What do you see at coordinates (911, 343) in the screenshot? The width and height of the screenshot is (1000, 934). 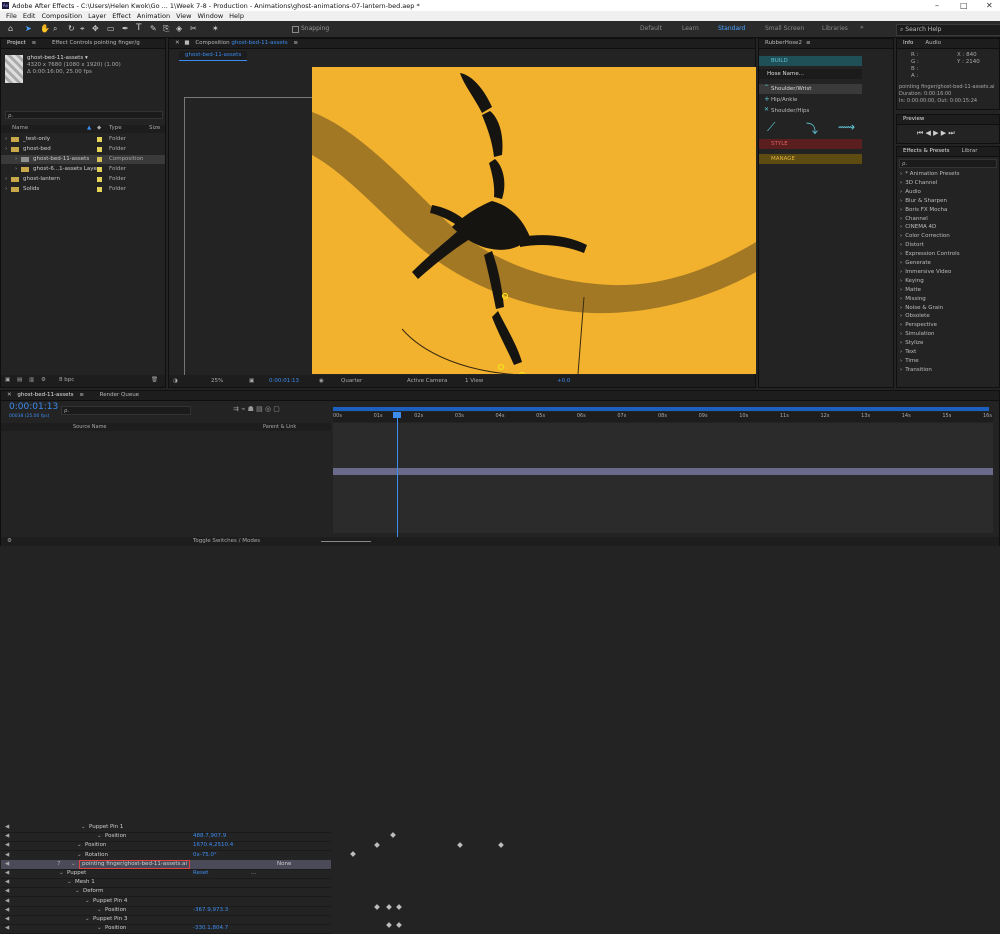 I see `effects-category: › Stylize` at bounding box center [911, 343].